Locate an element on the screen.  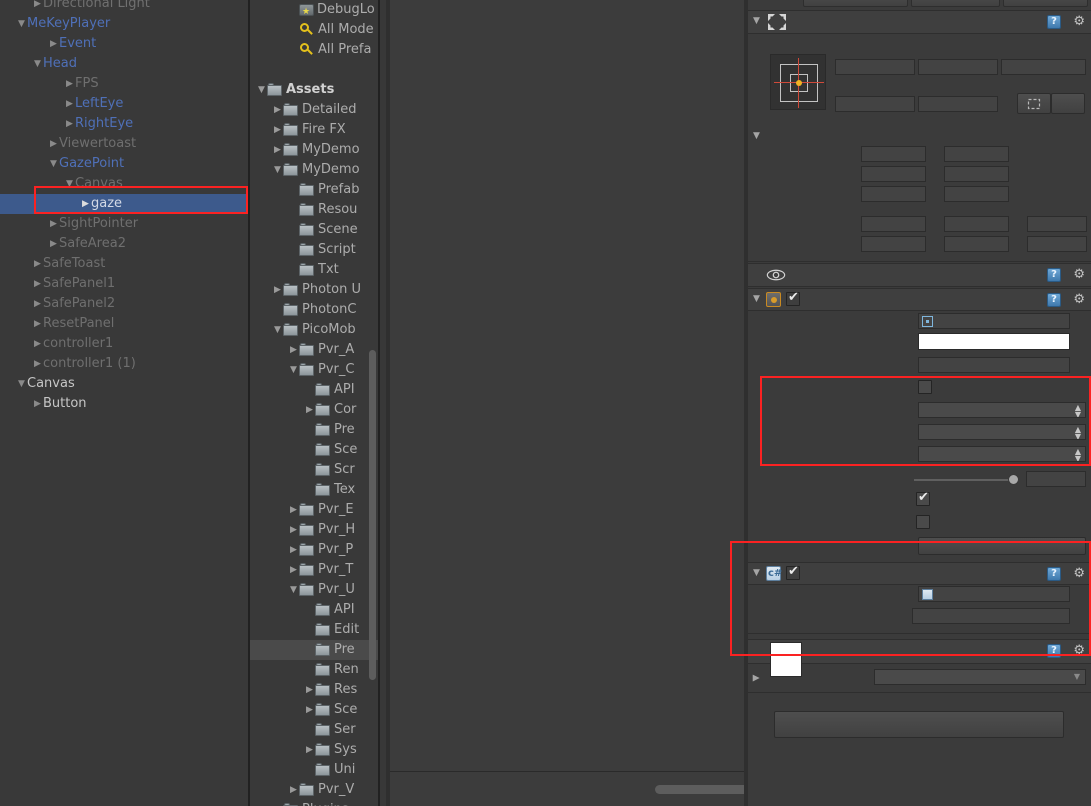
hierarchy-item-directional-light: ▶ Directional Light is located at coordinates (124, 7).